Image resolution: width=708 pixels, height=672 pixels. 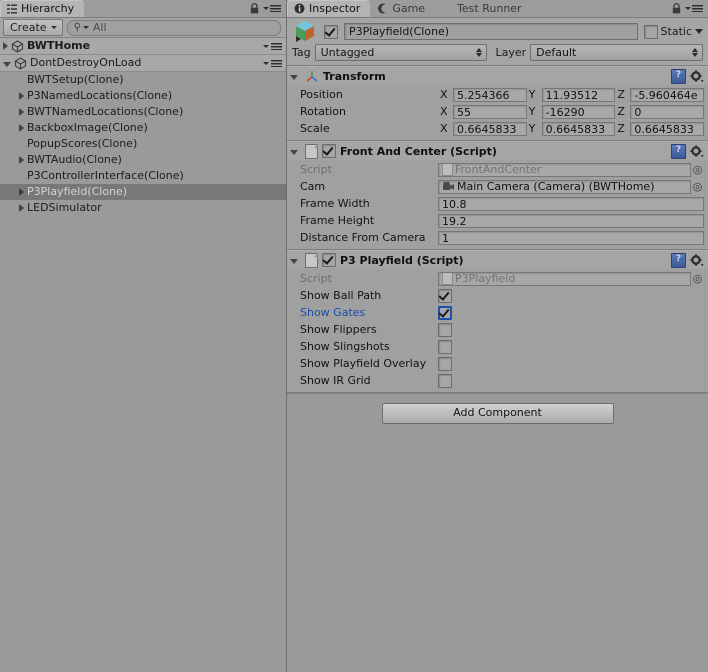 What do you see at coordinates (316, 278) in the screenshot?
I see `field-label: Script` at bounding box center [316, 278].